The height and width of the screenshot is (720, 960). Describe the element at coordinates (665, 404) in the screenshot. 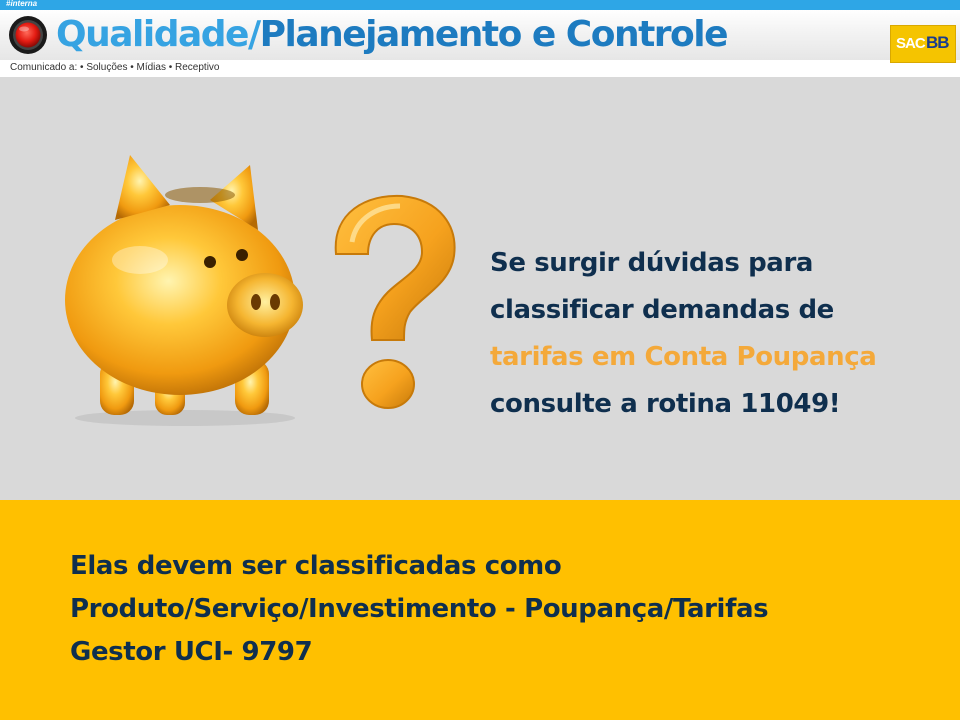

I see `main-message-line-4: consulte a rotina 11049!` at that location.